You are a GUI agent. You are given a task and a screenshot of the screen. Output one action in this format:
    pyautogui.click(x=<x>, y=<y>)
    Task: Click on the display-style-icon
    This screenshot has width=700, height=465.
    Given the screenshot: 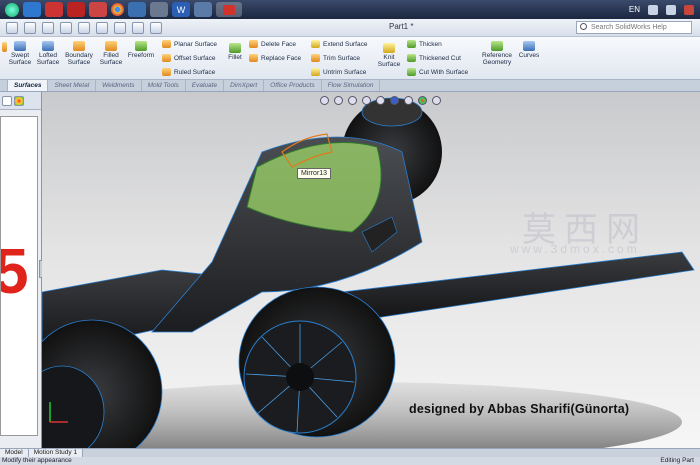 What is the action you would take?
    pyautogui.click(x=394, y=100)
    